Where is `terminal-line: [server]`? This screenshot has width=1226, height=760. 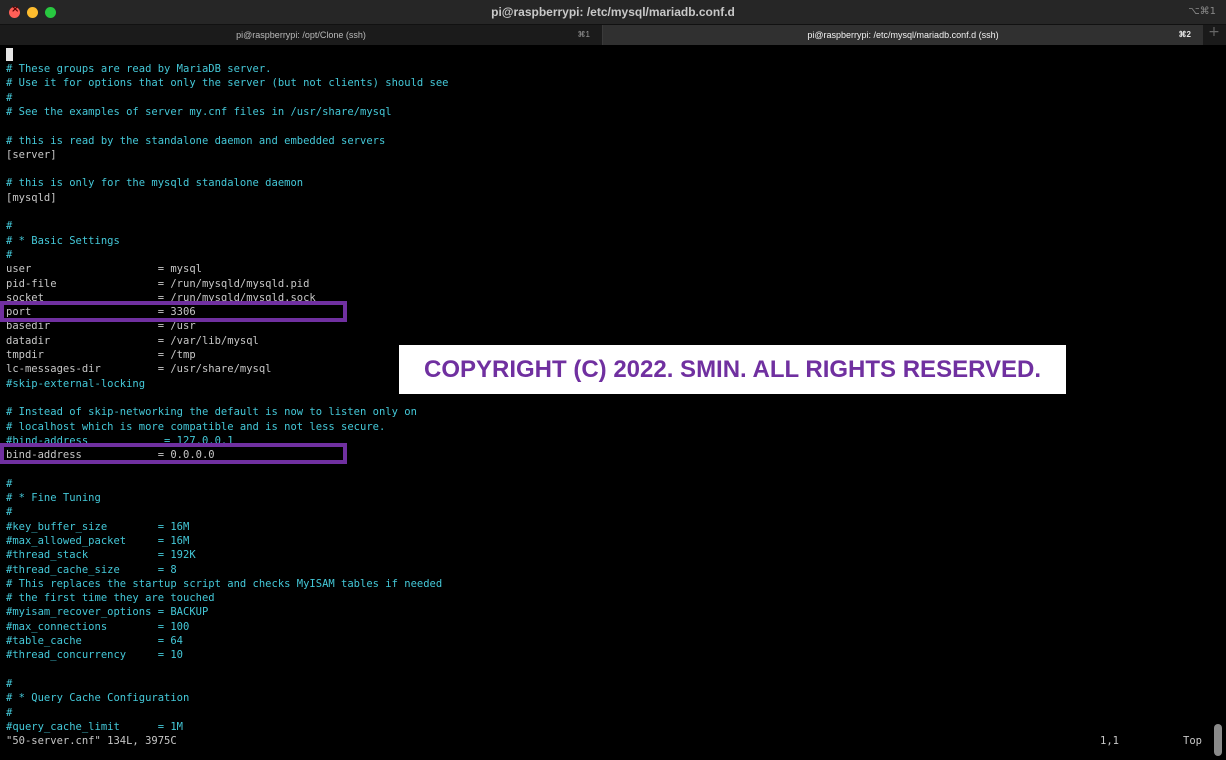 terminal-line: [server] is located at coordinates (31, 155).